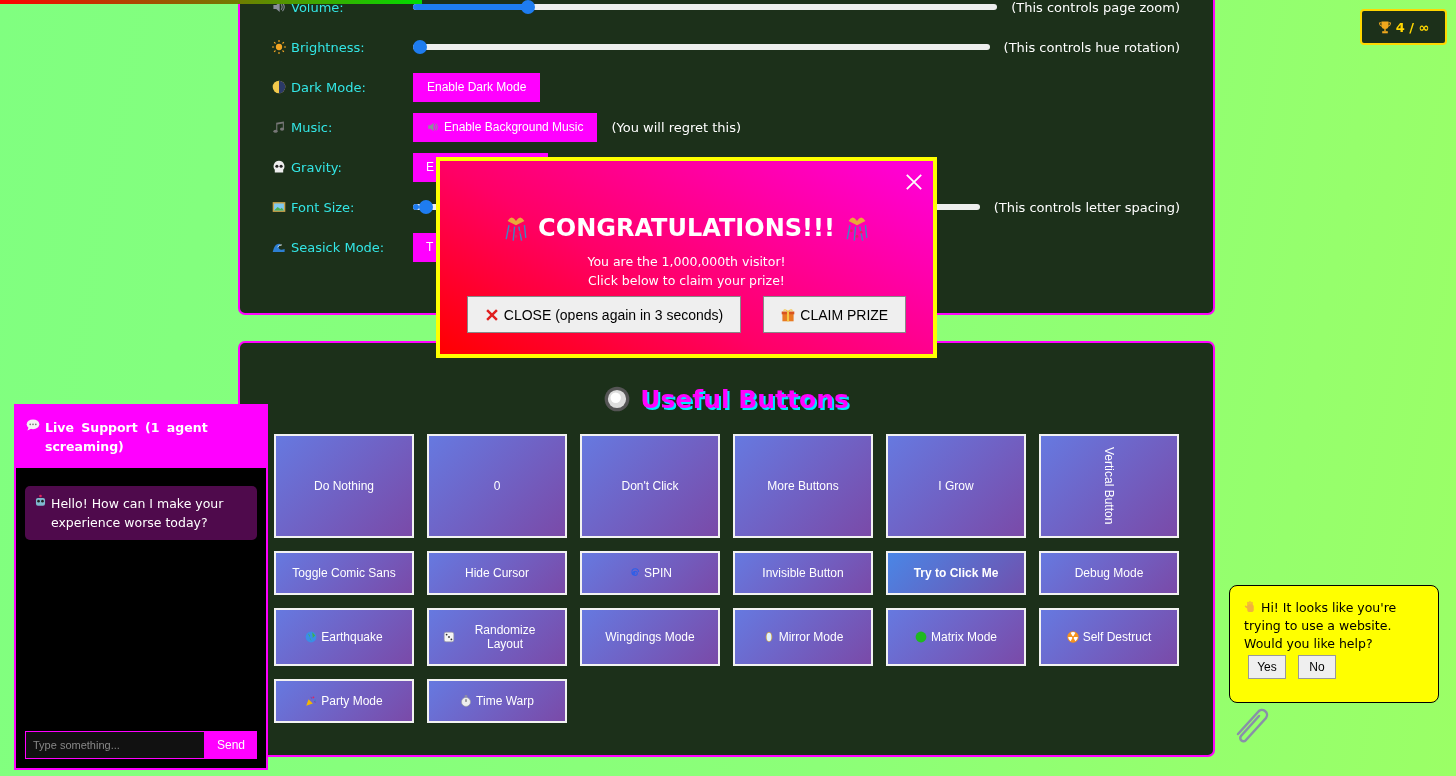  What do you see at coordinates (650, 637) in the screenshot?
I see `grid-button: Wingdings Mode` at bounding box center [650, 637].